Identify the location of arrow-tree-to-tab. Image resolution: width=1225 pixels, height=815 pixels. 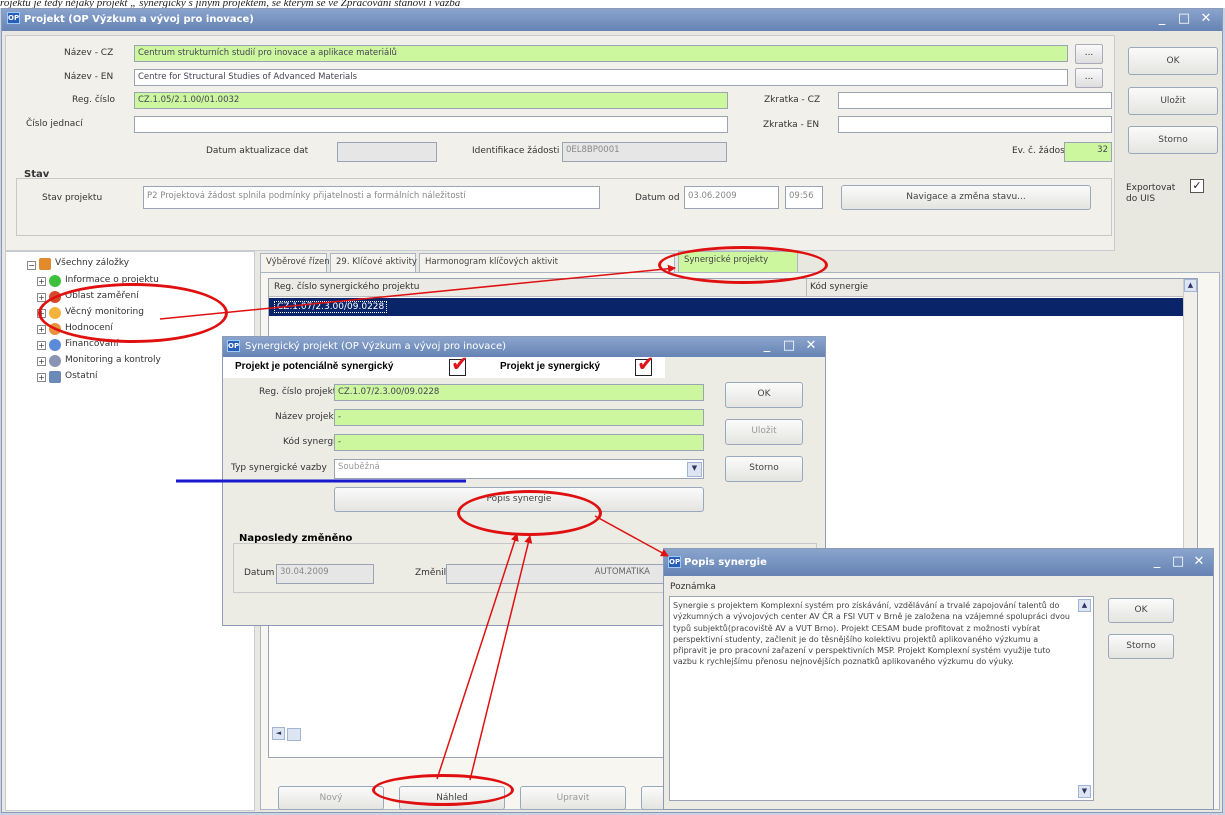
(417, 292).